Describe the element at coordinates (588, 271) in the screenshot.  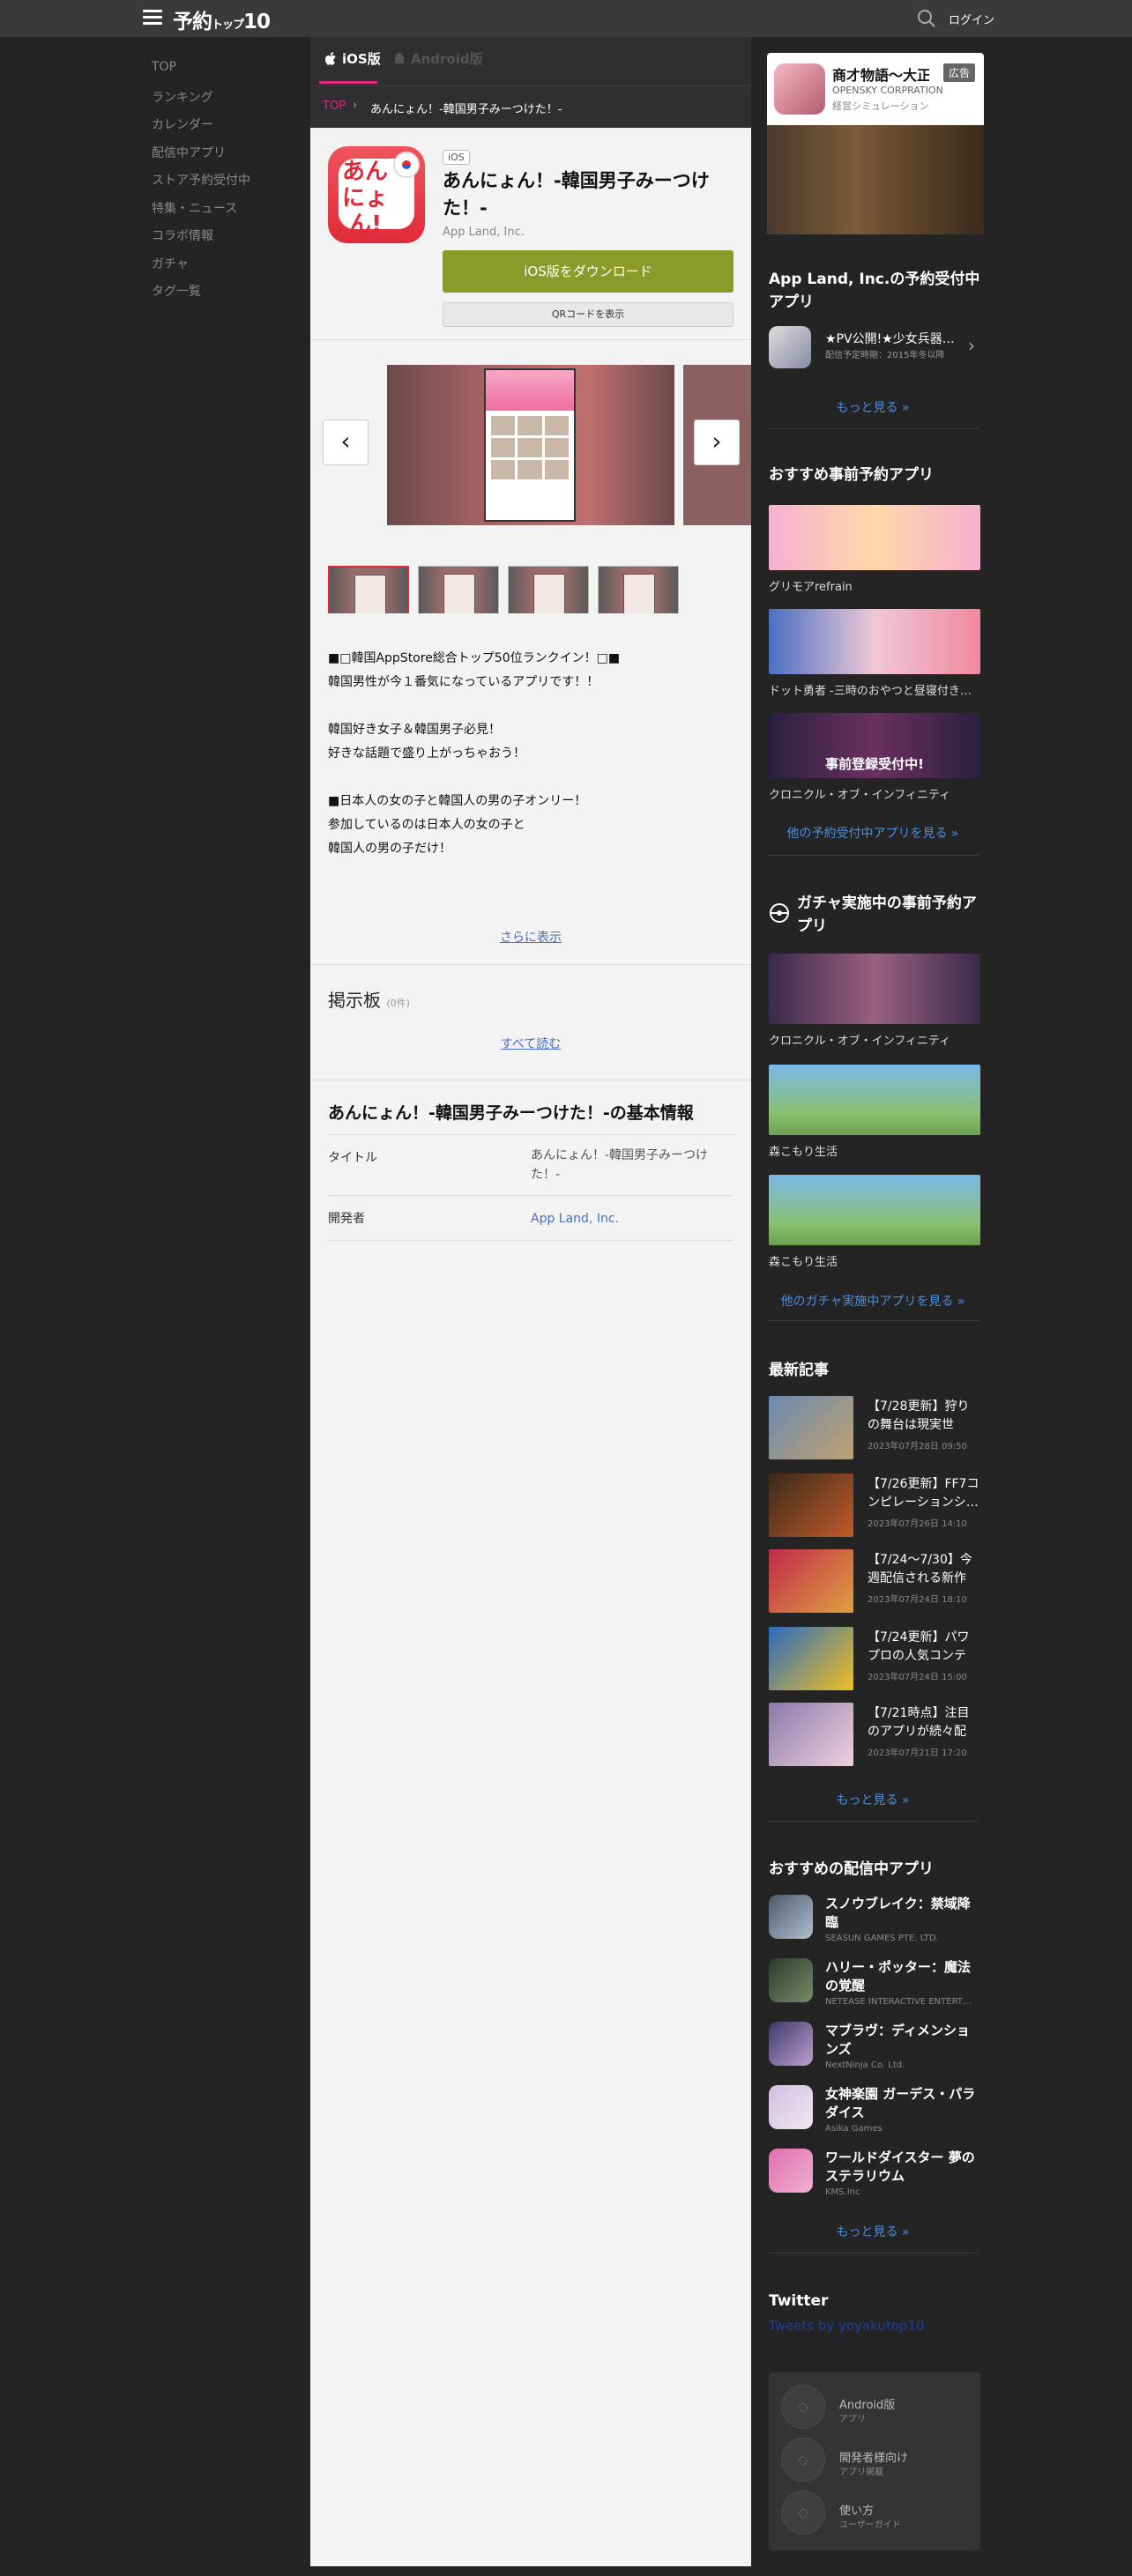
I see `ios-download-button: iOS版をダウンロード` at that location.